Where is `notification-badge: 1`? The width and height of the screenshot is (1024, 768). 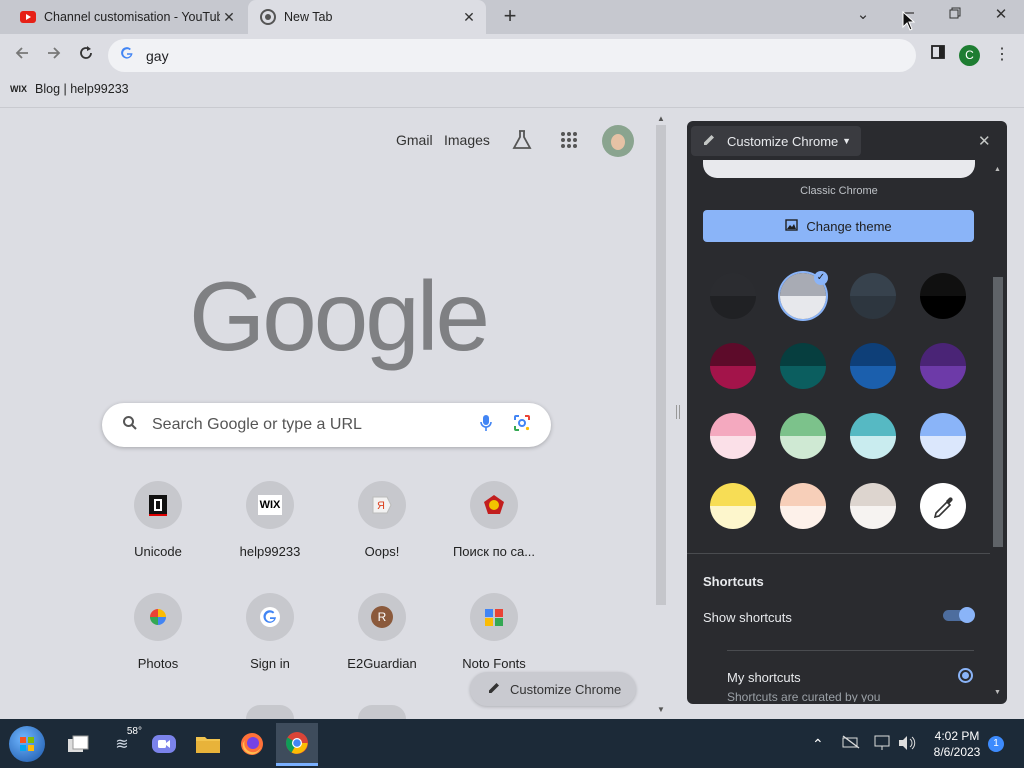
notification-badge: 1 is located at coordinates (996, 744).